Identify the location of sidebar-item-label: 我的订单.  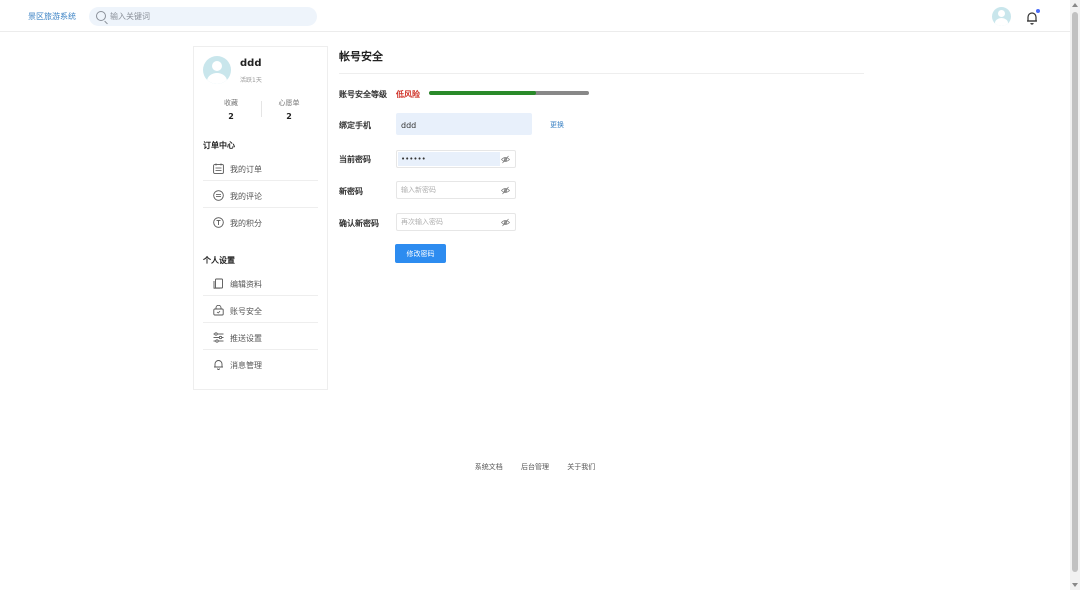
(246, 169).